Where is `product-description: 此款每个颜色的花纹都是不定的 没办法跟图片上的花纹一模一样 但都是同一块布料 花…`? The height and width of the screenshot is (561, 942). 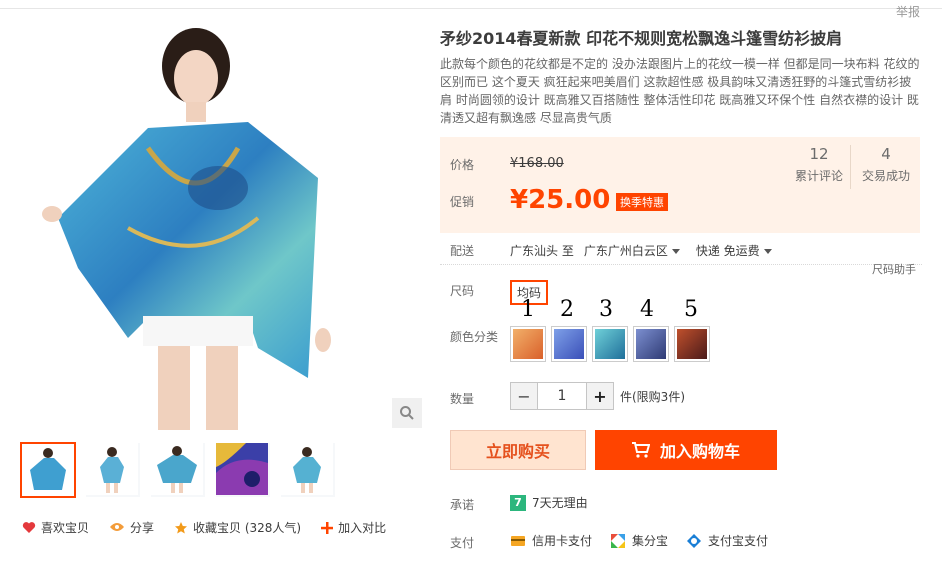
product-description: 此款每个颜色的花纹都是不定的 没办法跟图片上的花纹一模一样 但都是同一块布料 花… is located at coordinates (680, 91).